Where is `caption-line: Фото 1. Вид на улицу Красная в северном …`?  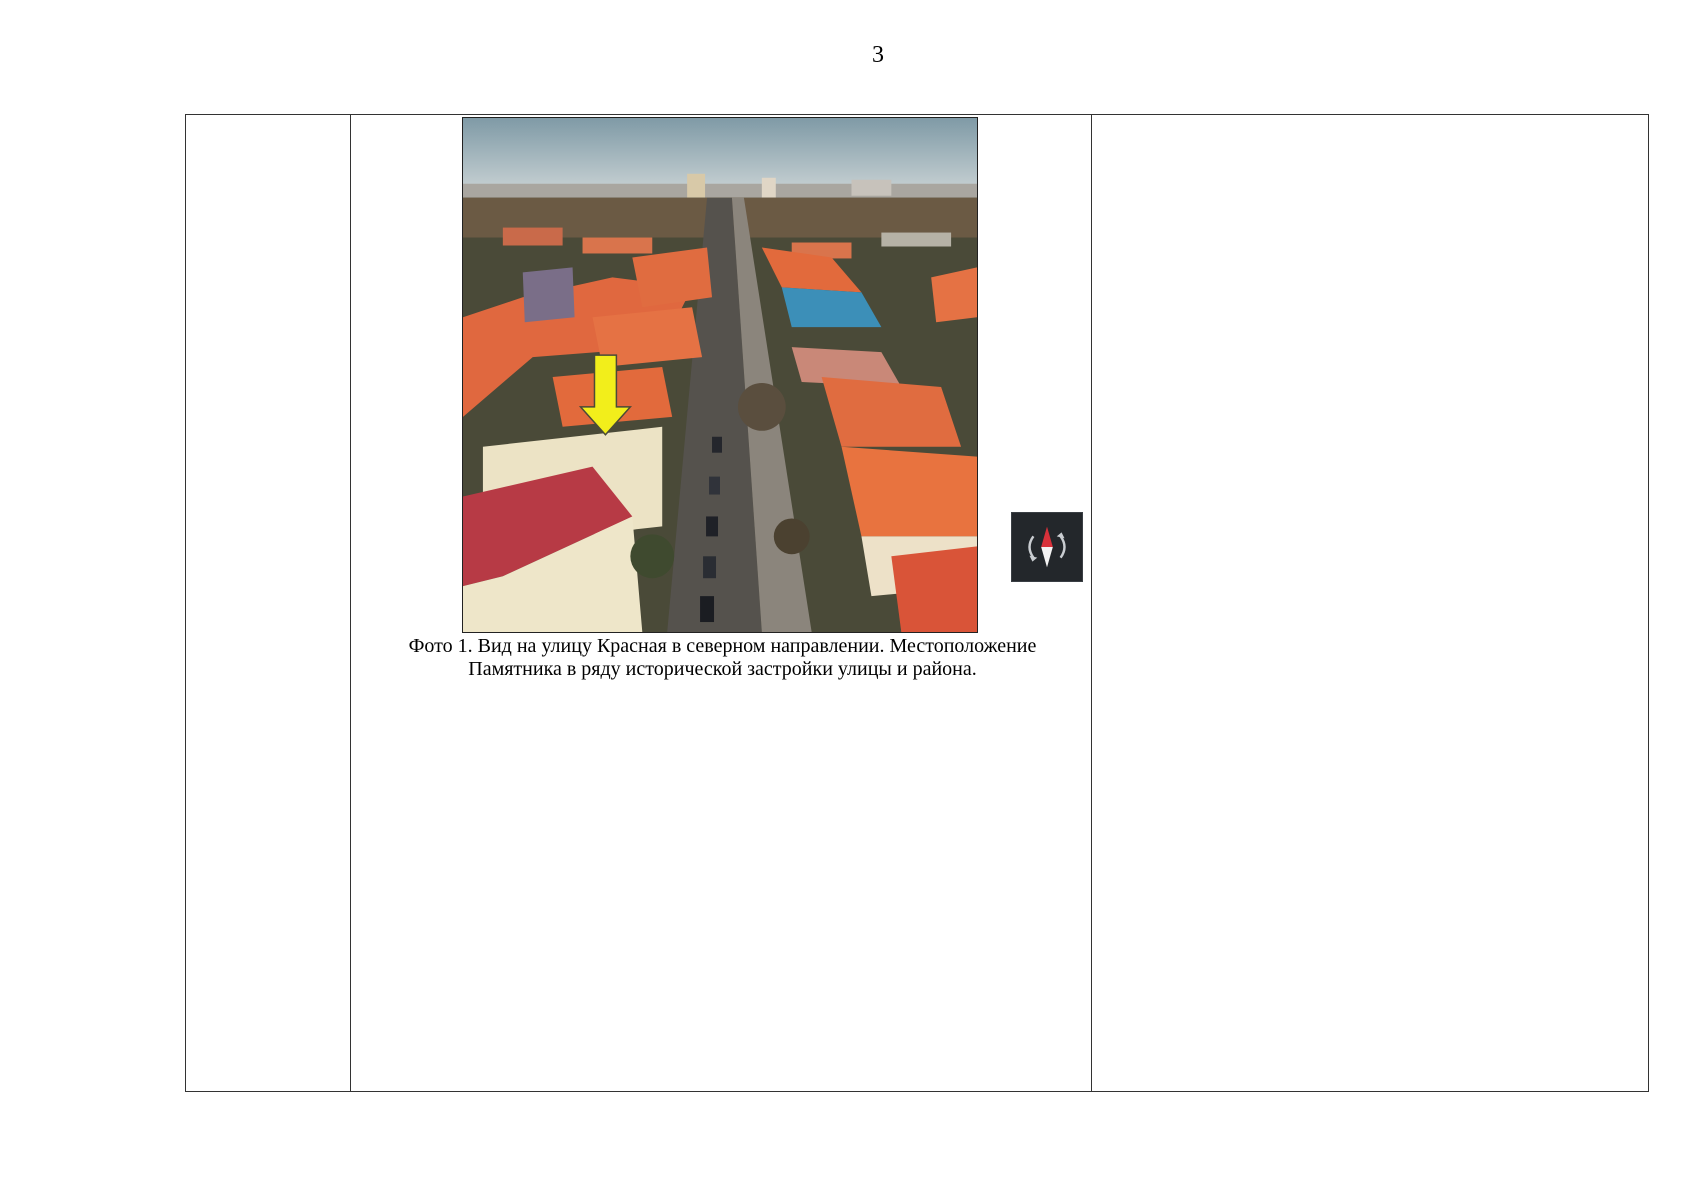
caption-line: Фото 1. Вид на улицу Красная в северном … is located at coordinates (722, 646).